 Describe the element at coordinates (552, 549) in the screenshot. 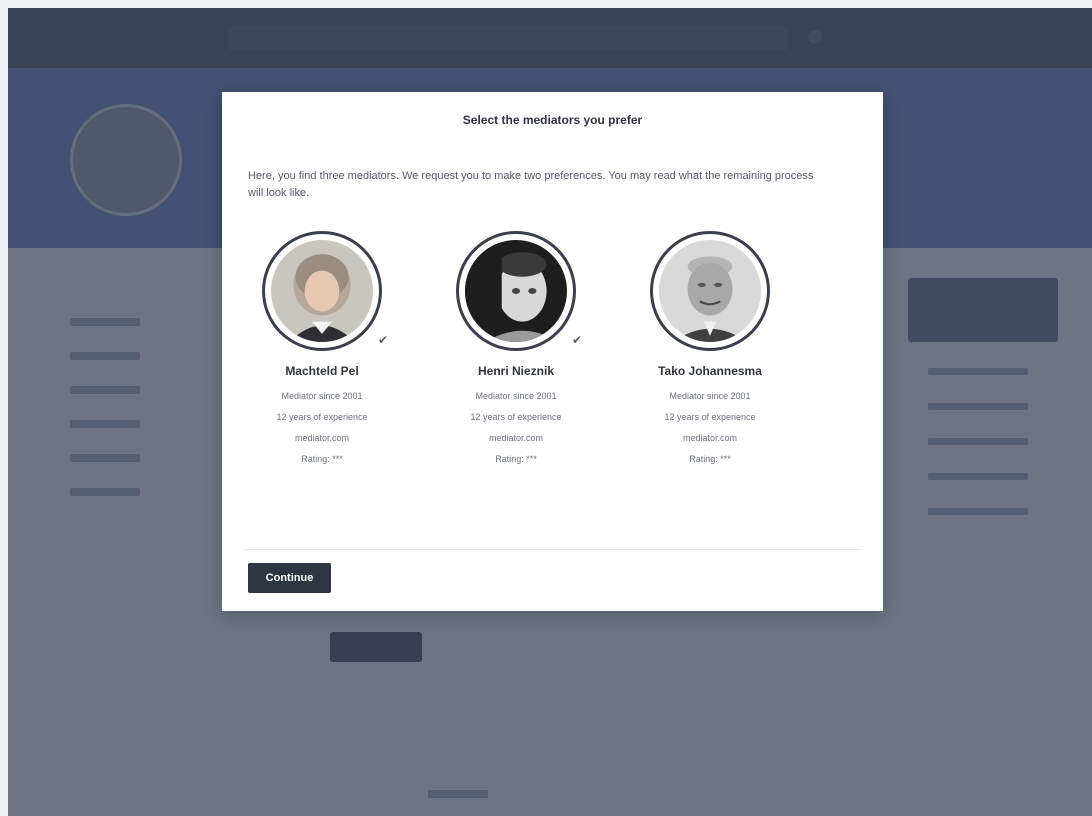

I see `dialog-divider` at that location.